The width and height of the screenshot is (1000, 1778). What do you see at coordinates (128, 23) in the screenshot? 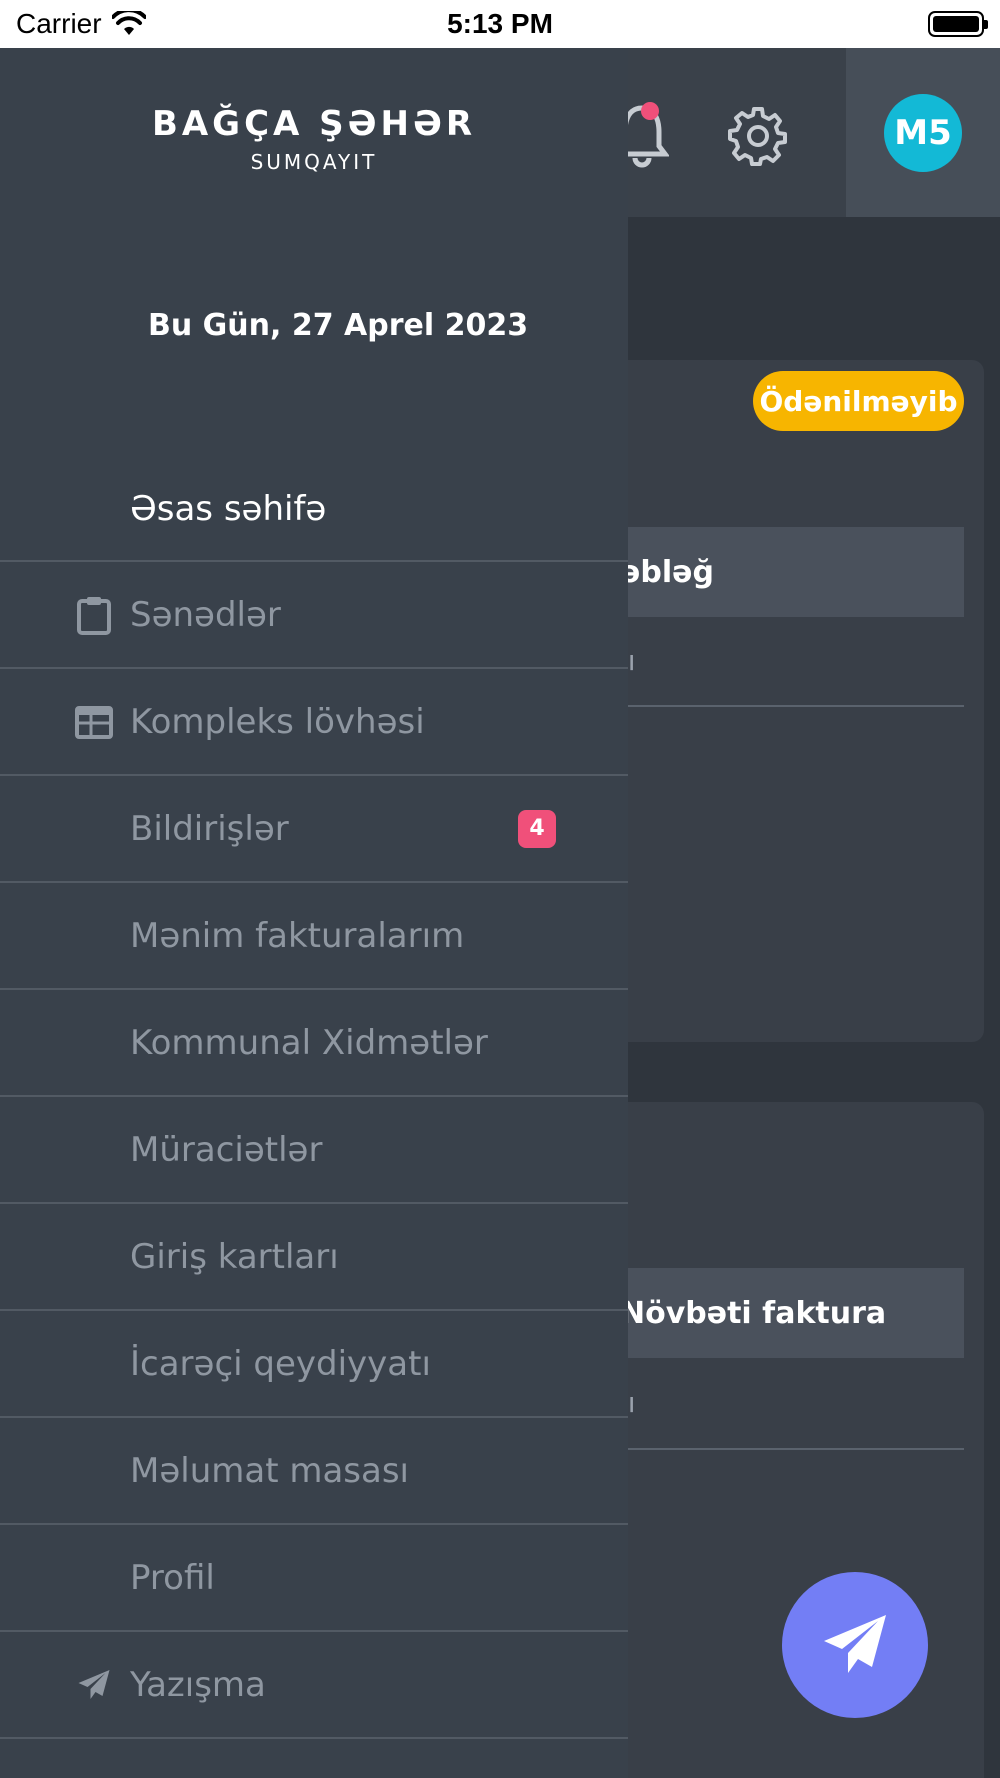
I see `wifi-icon` at bounding box center [128, 23].